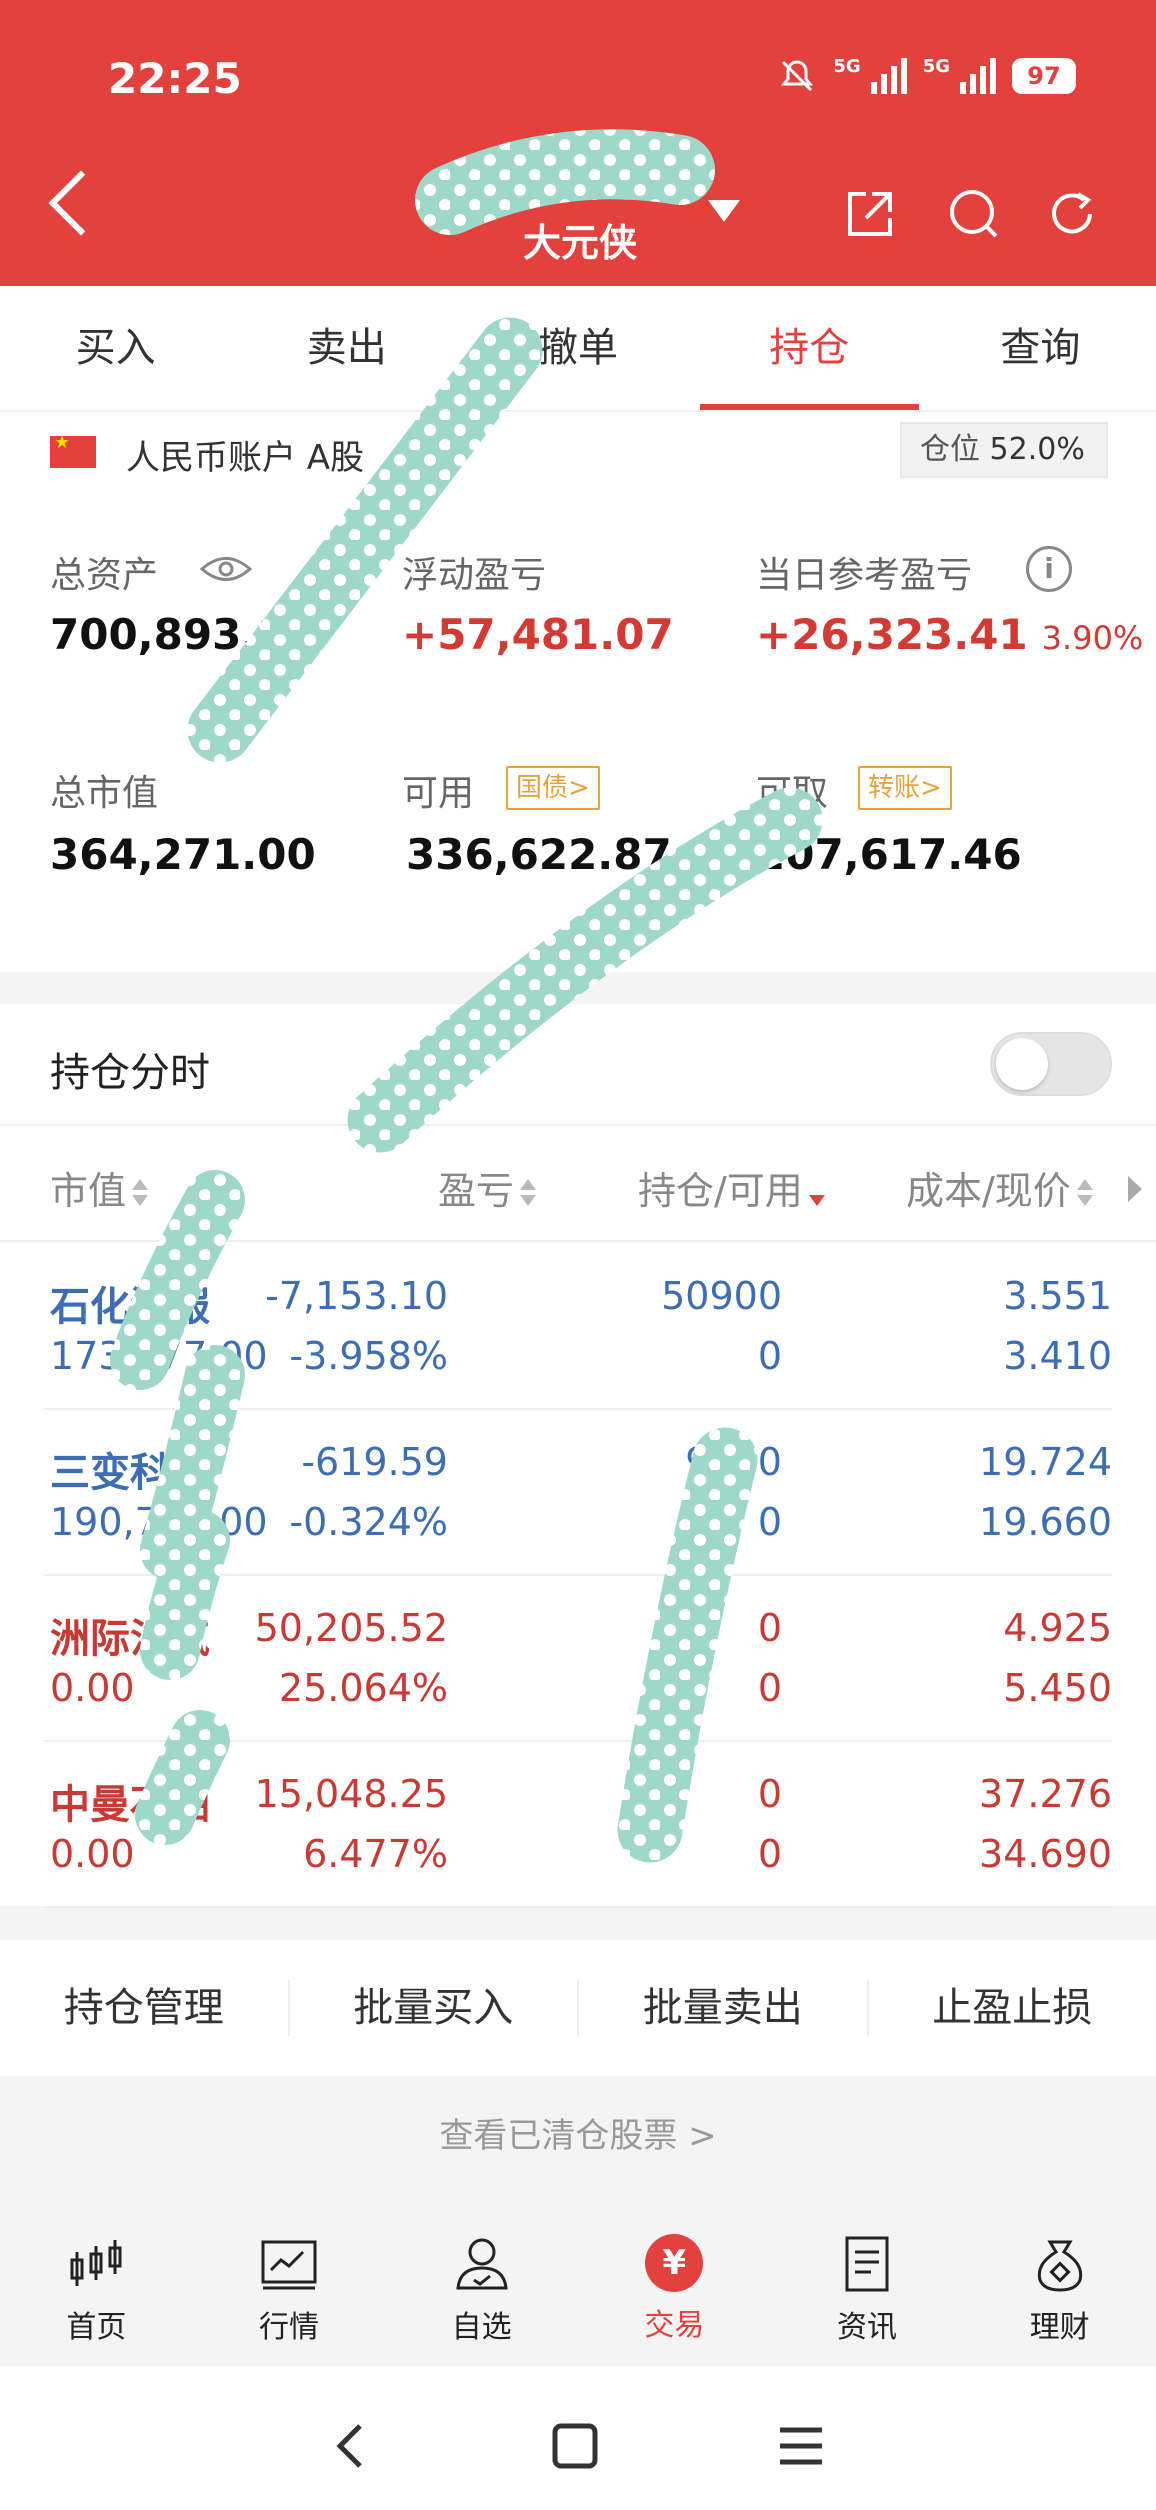  I want to click on account-dropdown-icon, so click(724, 211).